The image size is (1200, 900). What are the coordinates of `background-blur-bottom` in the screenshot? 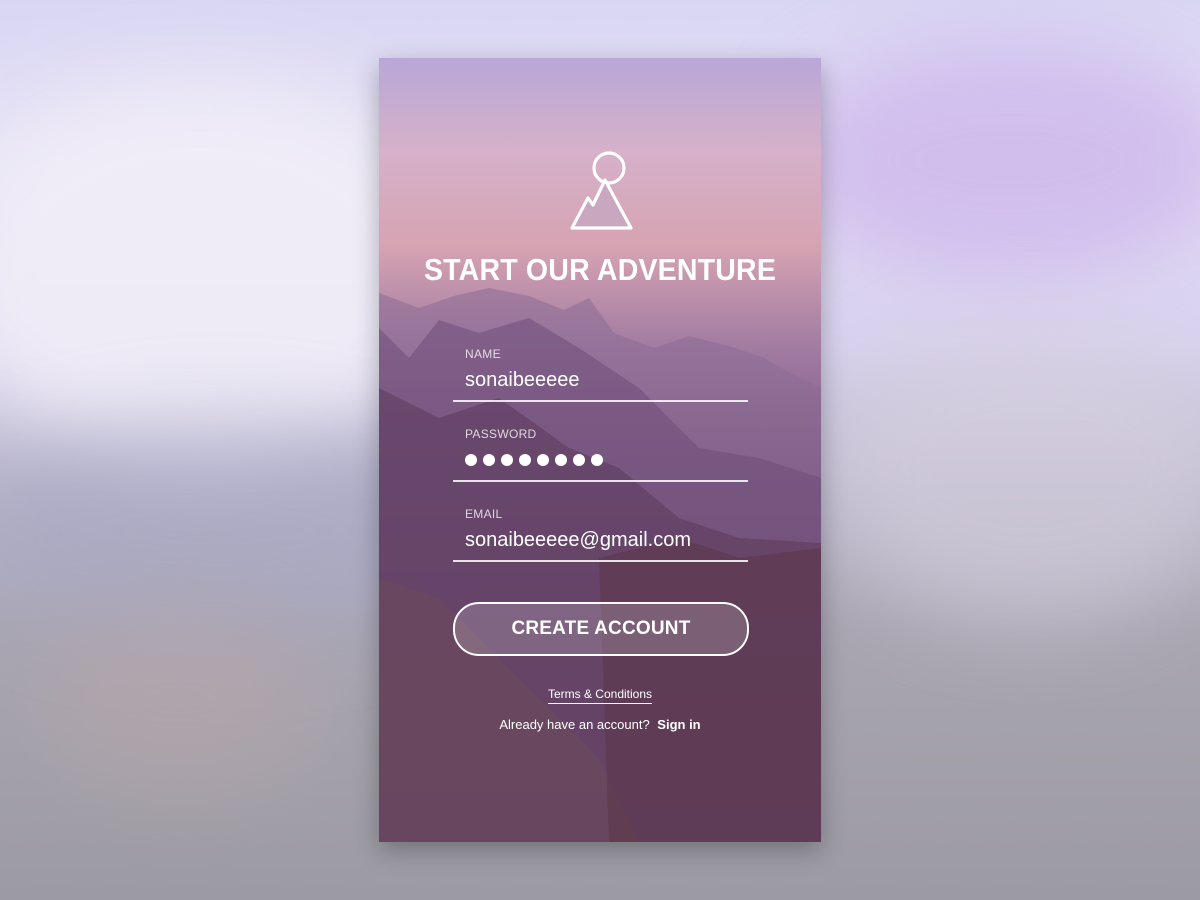 It's located at (180, 700).